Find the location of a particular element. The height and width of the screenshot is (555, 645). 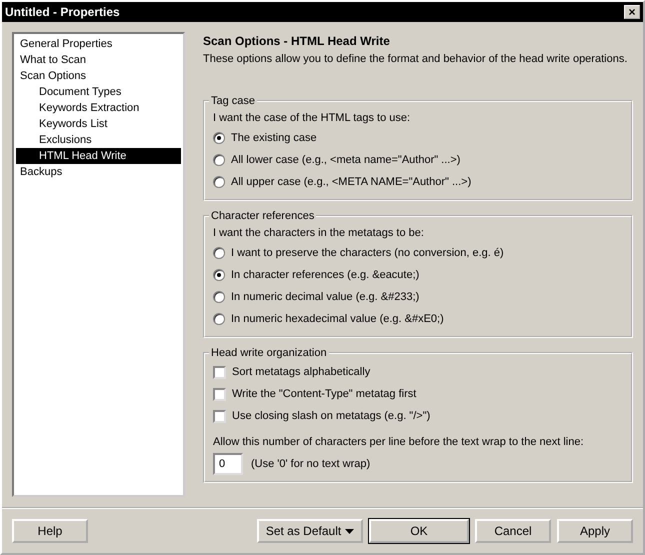

option-label: I want to preserve the characters (no conversion, e.g. é) is located at coordinates (367, 253).